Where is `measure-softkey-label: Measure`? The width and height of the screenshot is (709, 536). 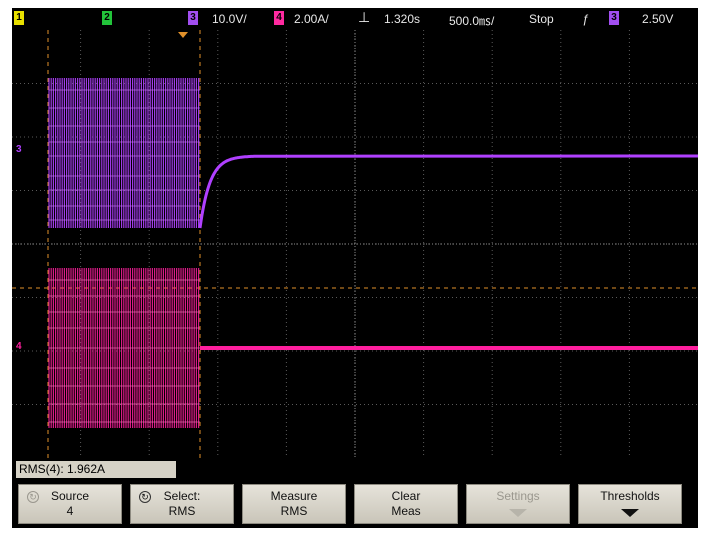 measure-softkey-label: Measure is located at coordinates (294, 496).